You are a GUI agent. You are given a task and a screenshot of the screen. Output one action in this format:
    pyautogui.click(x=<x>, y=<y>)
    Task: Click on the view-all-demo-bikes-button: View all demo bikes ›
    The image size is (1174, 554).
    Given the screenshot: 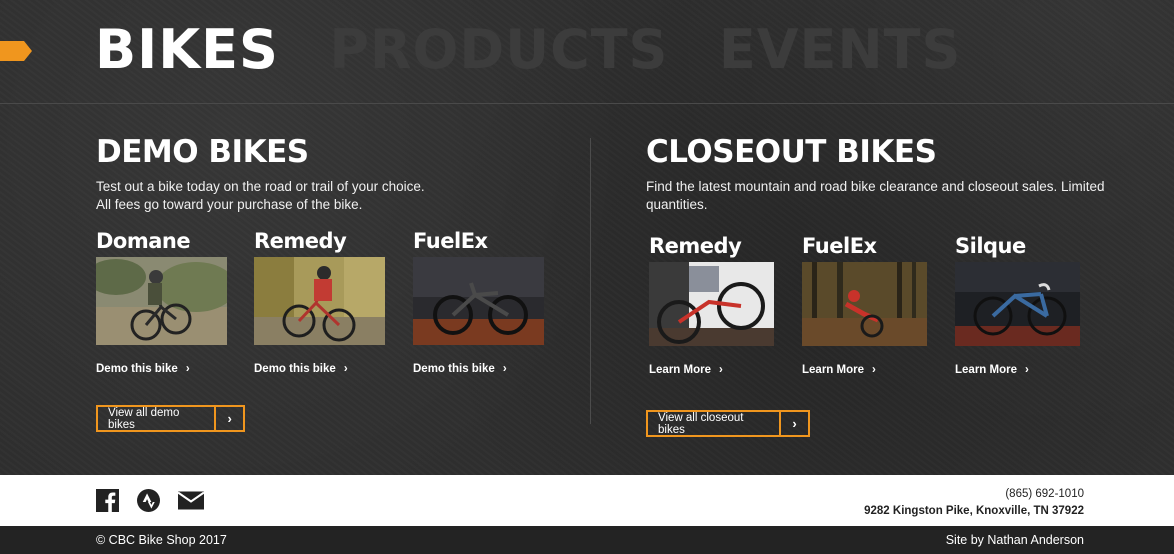 What is the action you would take?
    pyautogui.click(x=170, y=418)
    